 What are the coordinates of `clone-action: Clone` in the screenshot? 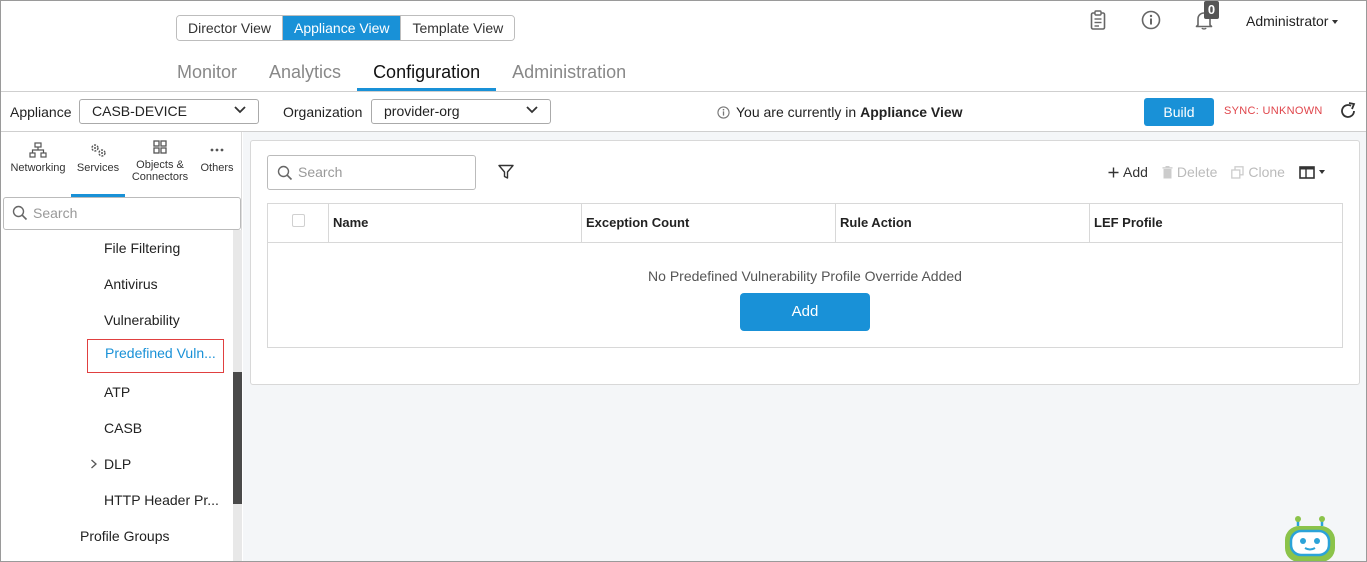 It's located at (1258, 172).